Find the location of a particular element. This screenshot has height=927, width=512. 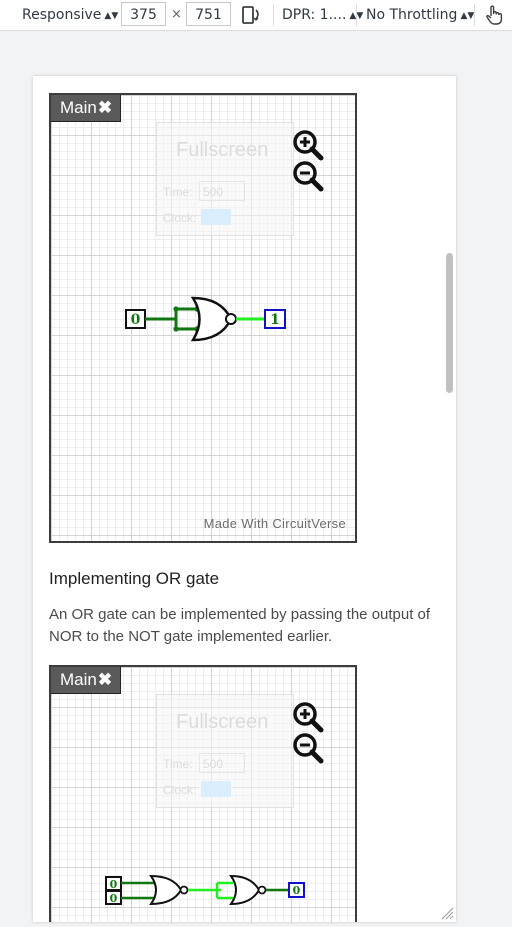

resize-grip-icon is located at coordinates (447, 913).